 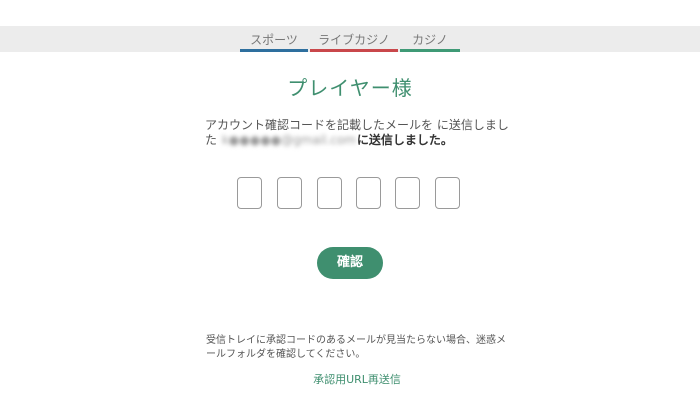 I want to click on tab-casino-label: カジノ, so click(x=430, y=40).